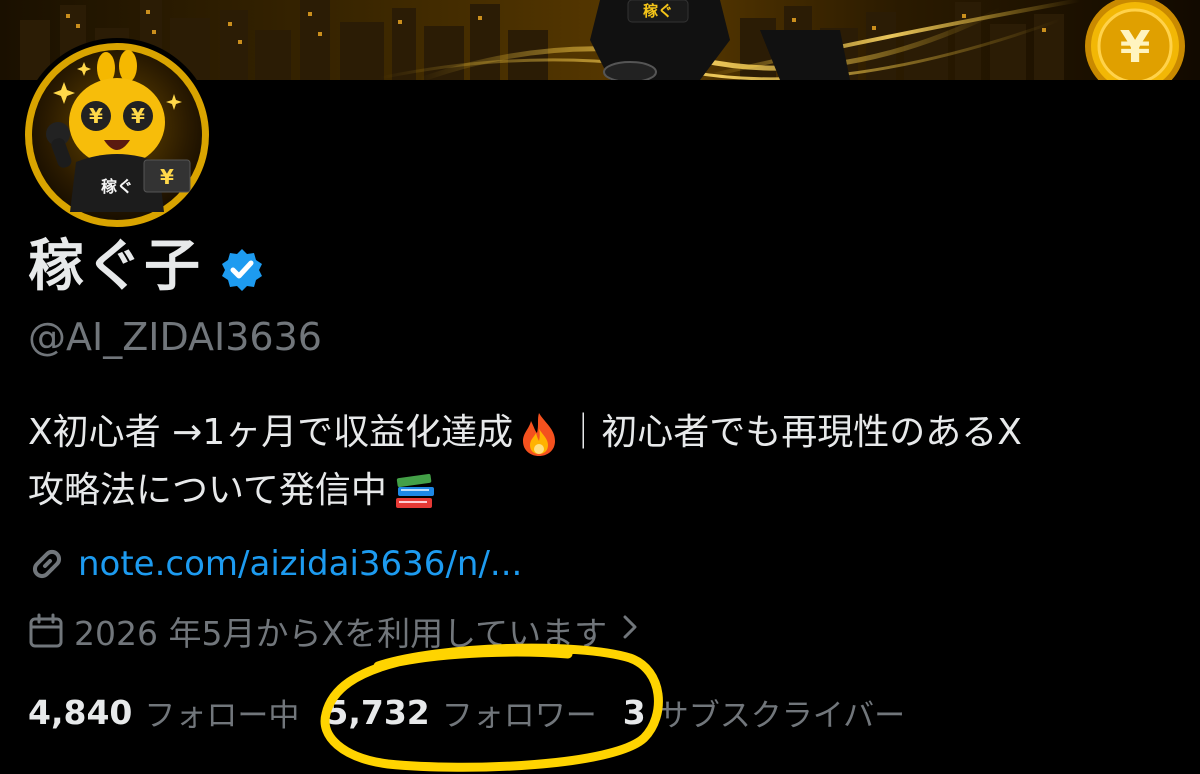 The image size is (1200, 774). What do you see at coordinates (80, 712) in the screenshot?
I see `following-count: 4,840` at bounding box center [80, 712].